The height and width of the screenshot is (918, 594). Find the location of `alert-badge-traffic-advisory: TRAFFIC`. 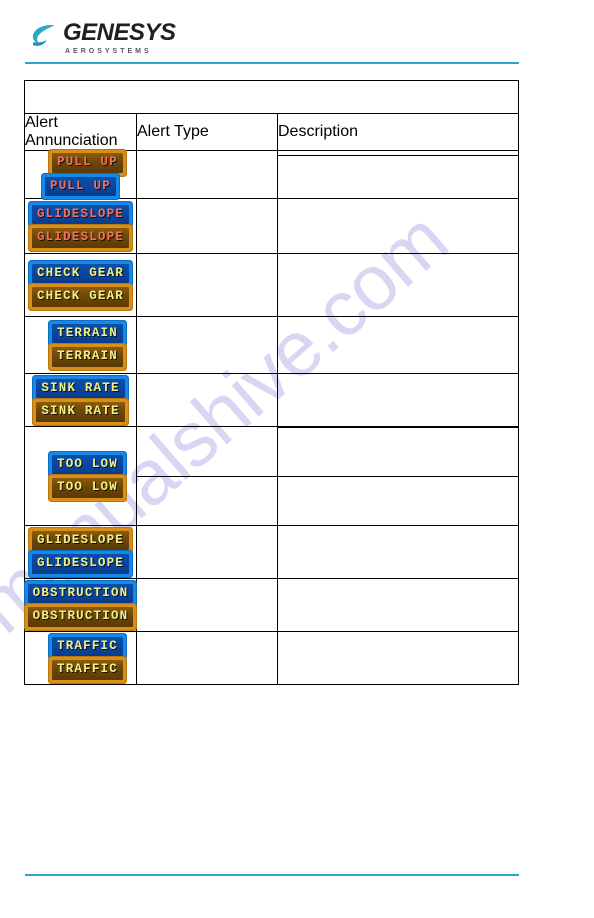

alert-badge-traffic-advisory: TRAFFIC is located at coordinates (87, 646).